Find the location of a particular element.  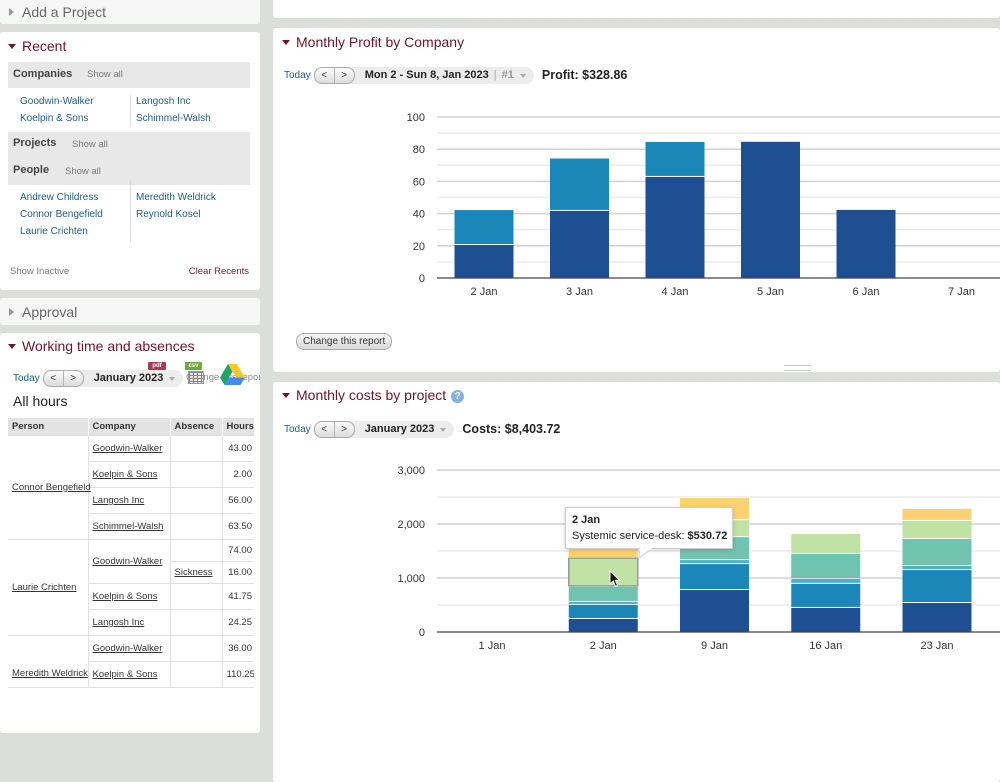

absence-cell is located at coordinates (196, 596).